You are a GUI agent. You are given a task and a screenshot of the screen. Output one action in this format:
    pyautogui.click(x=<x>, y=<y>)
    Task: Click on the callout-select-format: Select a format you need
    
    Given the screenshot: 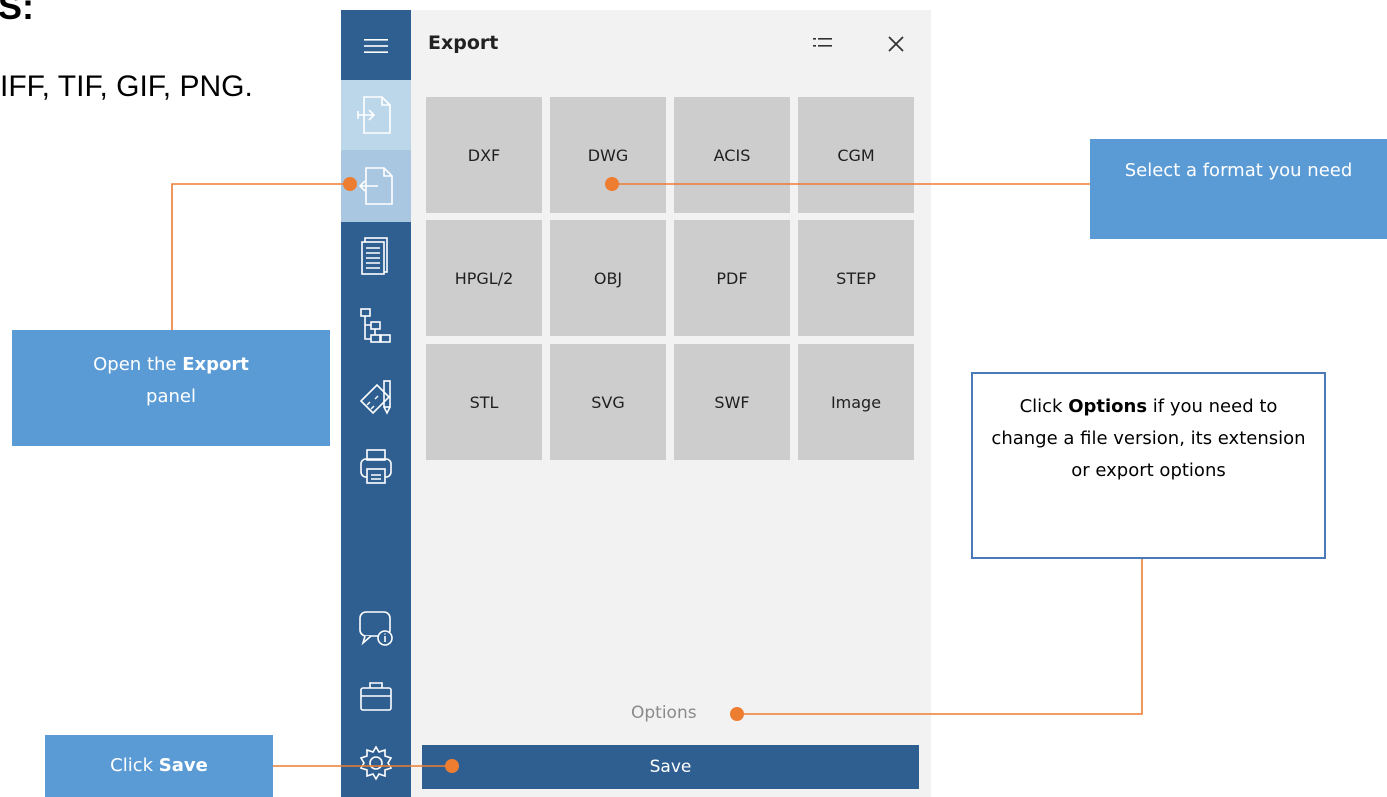 What is the action you would take?
    pyautogui.click(x=1238, y=189)
    